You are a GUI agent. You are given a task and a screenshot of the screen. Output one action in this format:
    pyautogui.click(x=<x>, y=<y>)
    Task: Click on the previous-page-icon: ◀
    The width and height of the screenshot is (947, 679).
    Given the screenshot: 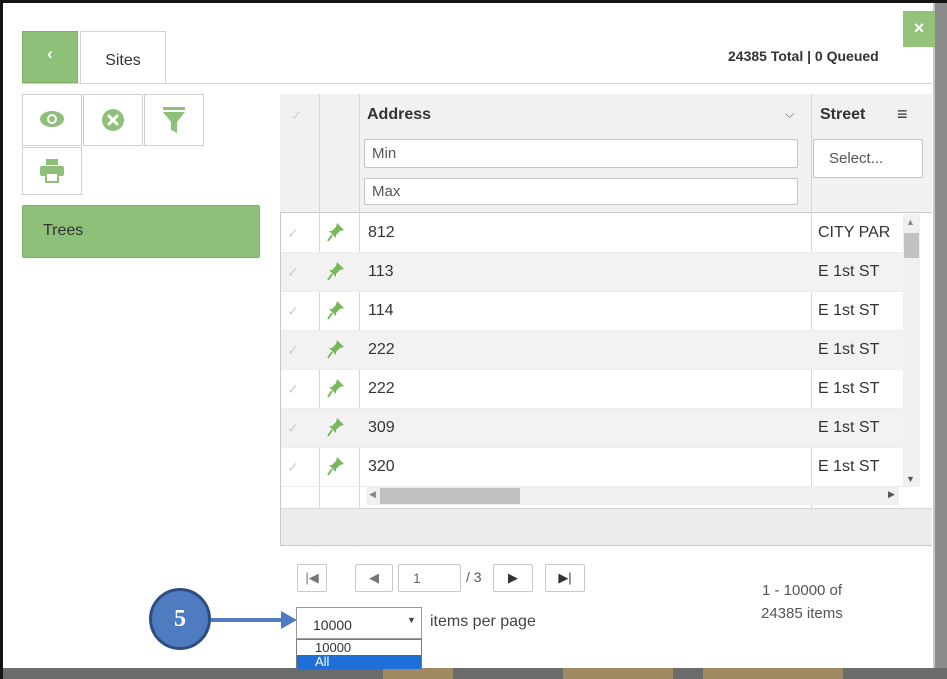 What is the action you would take?
    pyautogui.click(x=374, y=577)
    